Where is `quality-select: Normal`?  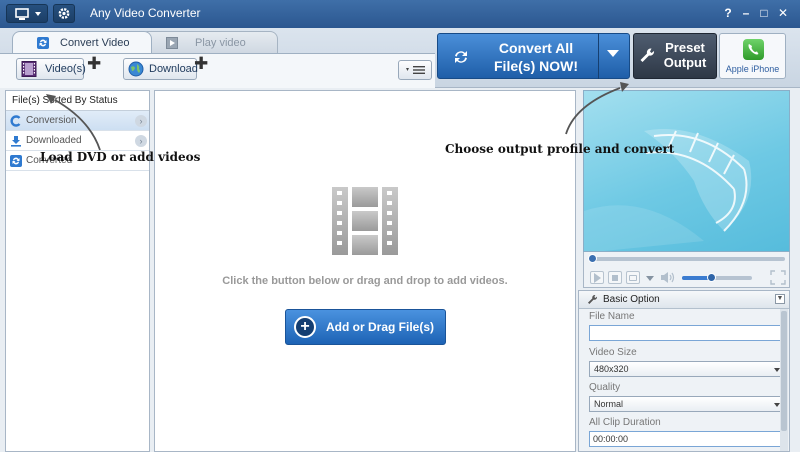
quality-select: Normal is located at coordinates (687, 404).